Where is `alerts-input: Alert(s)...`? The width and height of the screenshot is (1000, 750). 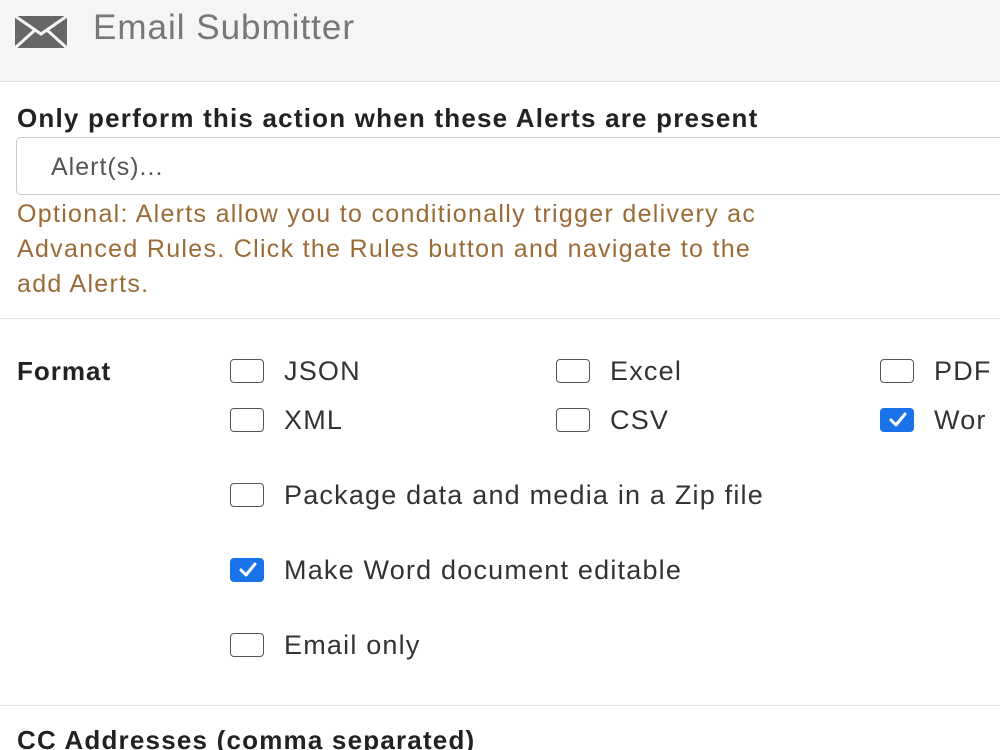 alerts-input: Alert(s)... is located at coordinates (508, 166).